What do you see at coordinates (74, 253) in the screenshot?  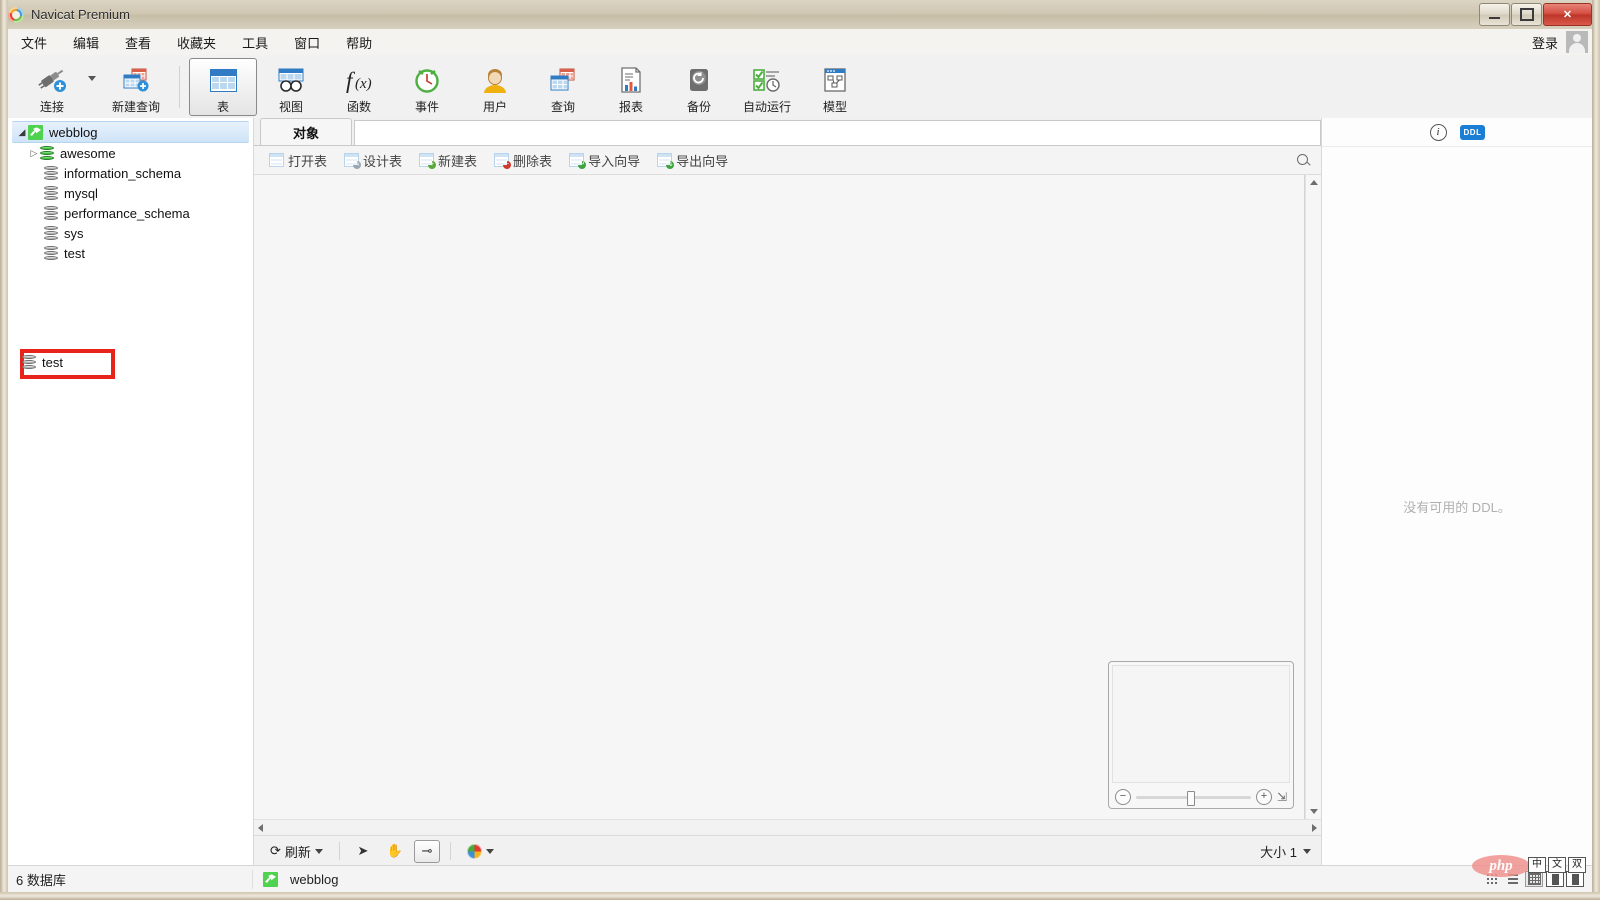 I see `tree-item-test-label: test` at bounding box center [74, 253].